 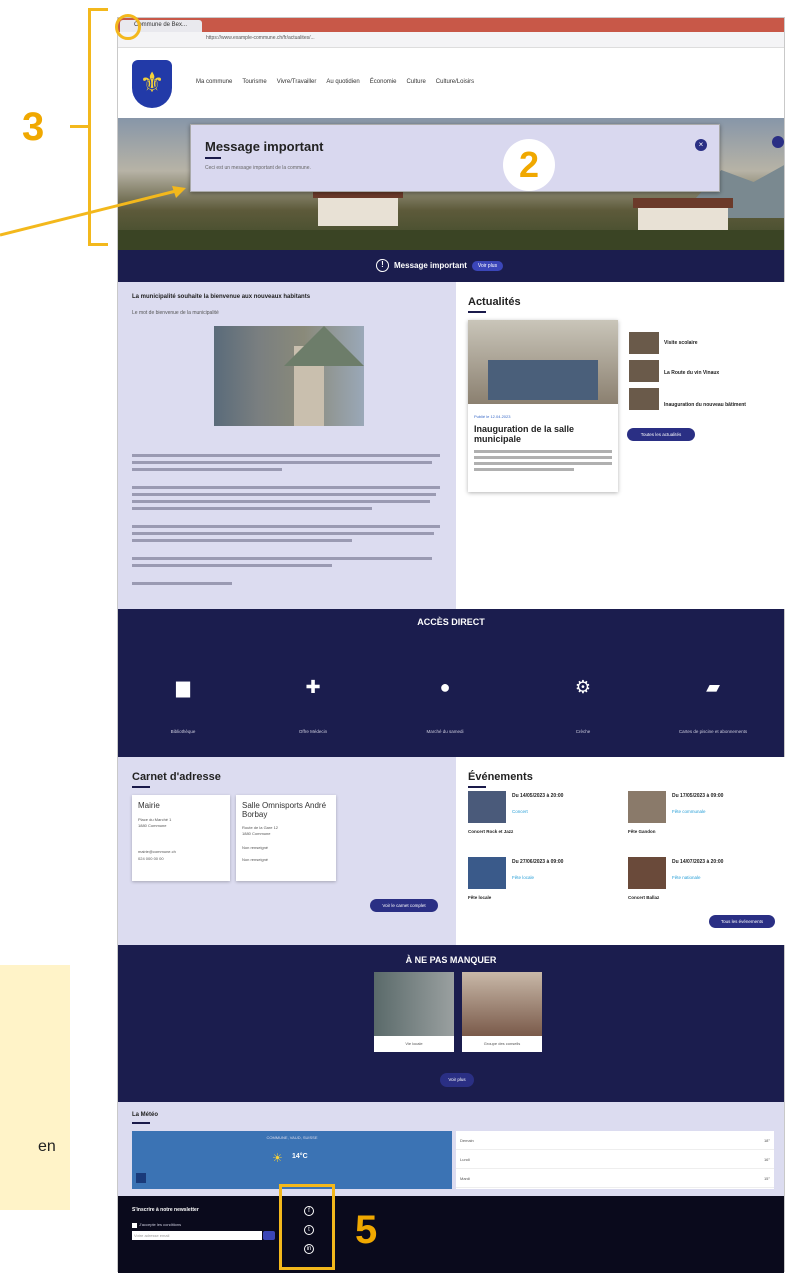 What do you see at coordinates (479, 897) in the screenshot?
I see `event-name: Fête locale` at bounding box center [479, 897].